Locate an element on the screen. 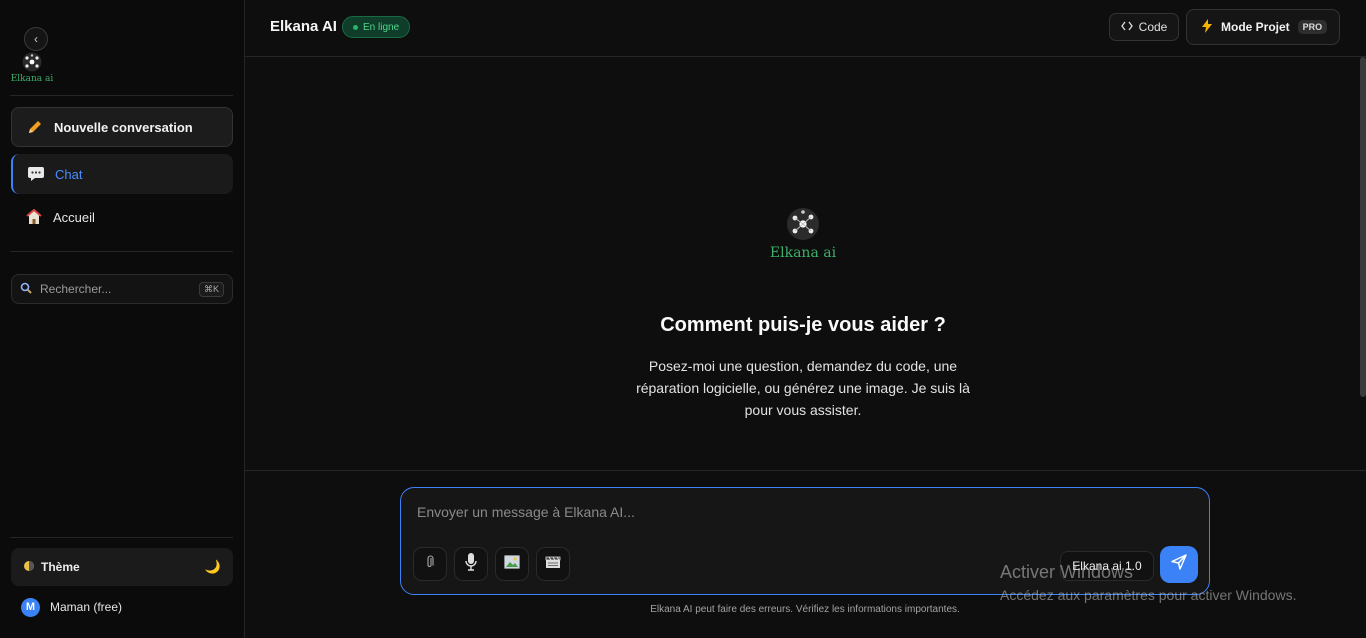 This screenshot has width=1366, height=638. top-header: Elkana AI En ligne Code Mode Projet PRO is located at coordinates (805, 28).